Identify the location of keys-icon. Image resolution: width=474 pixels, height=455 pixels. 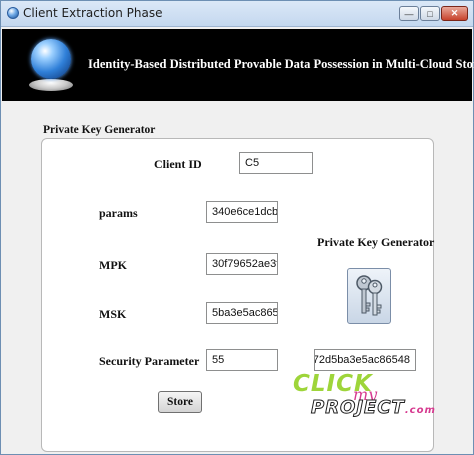
(369, 295).